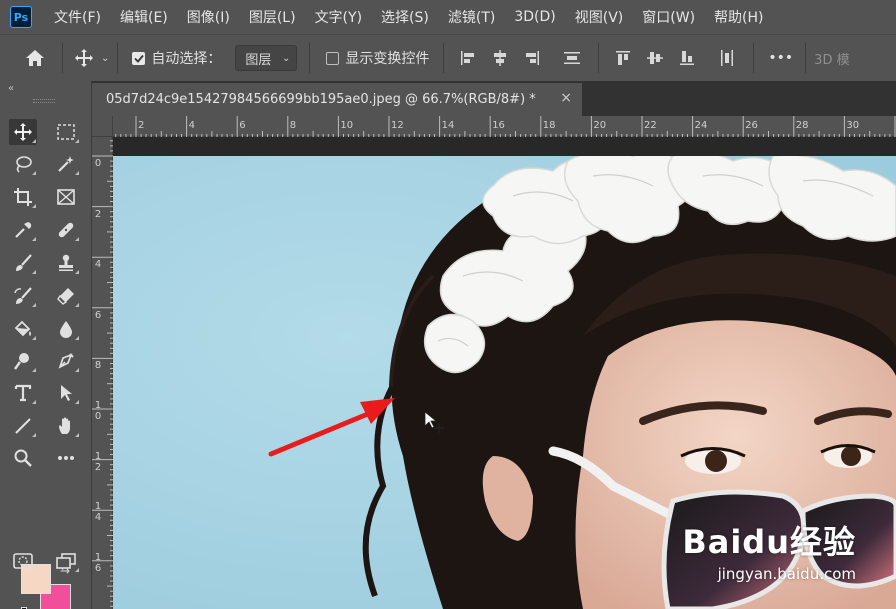 The image size is (896, 609). Describe the element at coordinates (84, 58) in the screenshot. I see `move-tool-preset-icon` at that location.